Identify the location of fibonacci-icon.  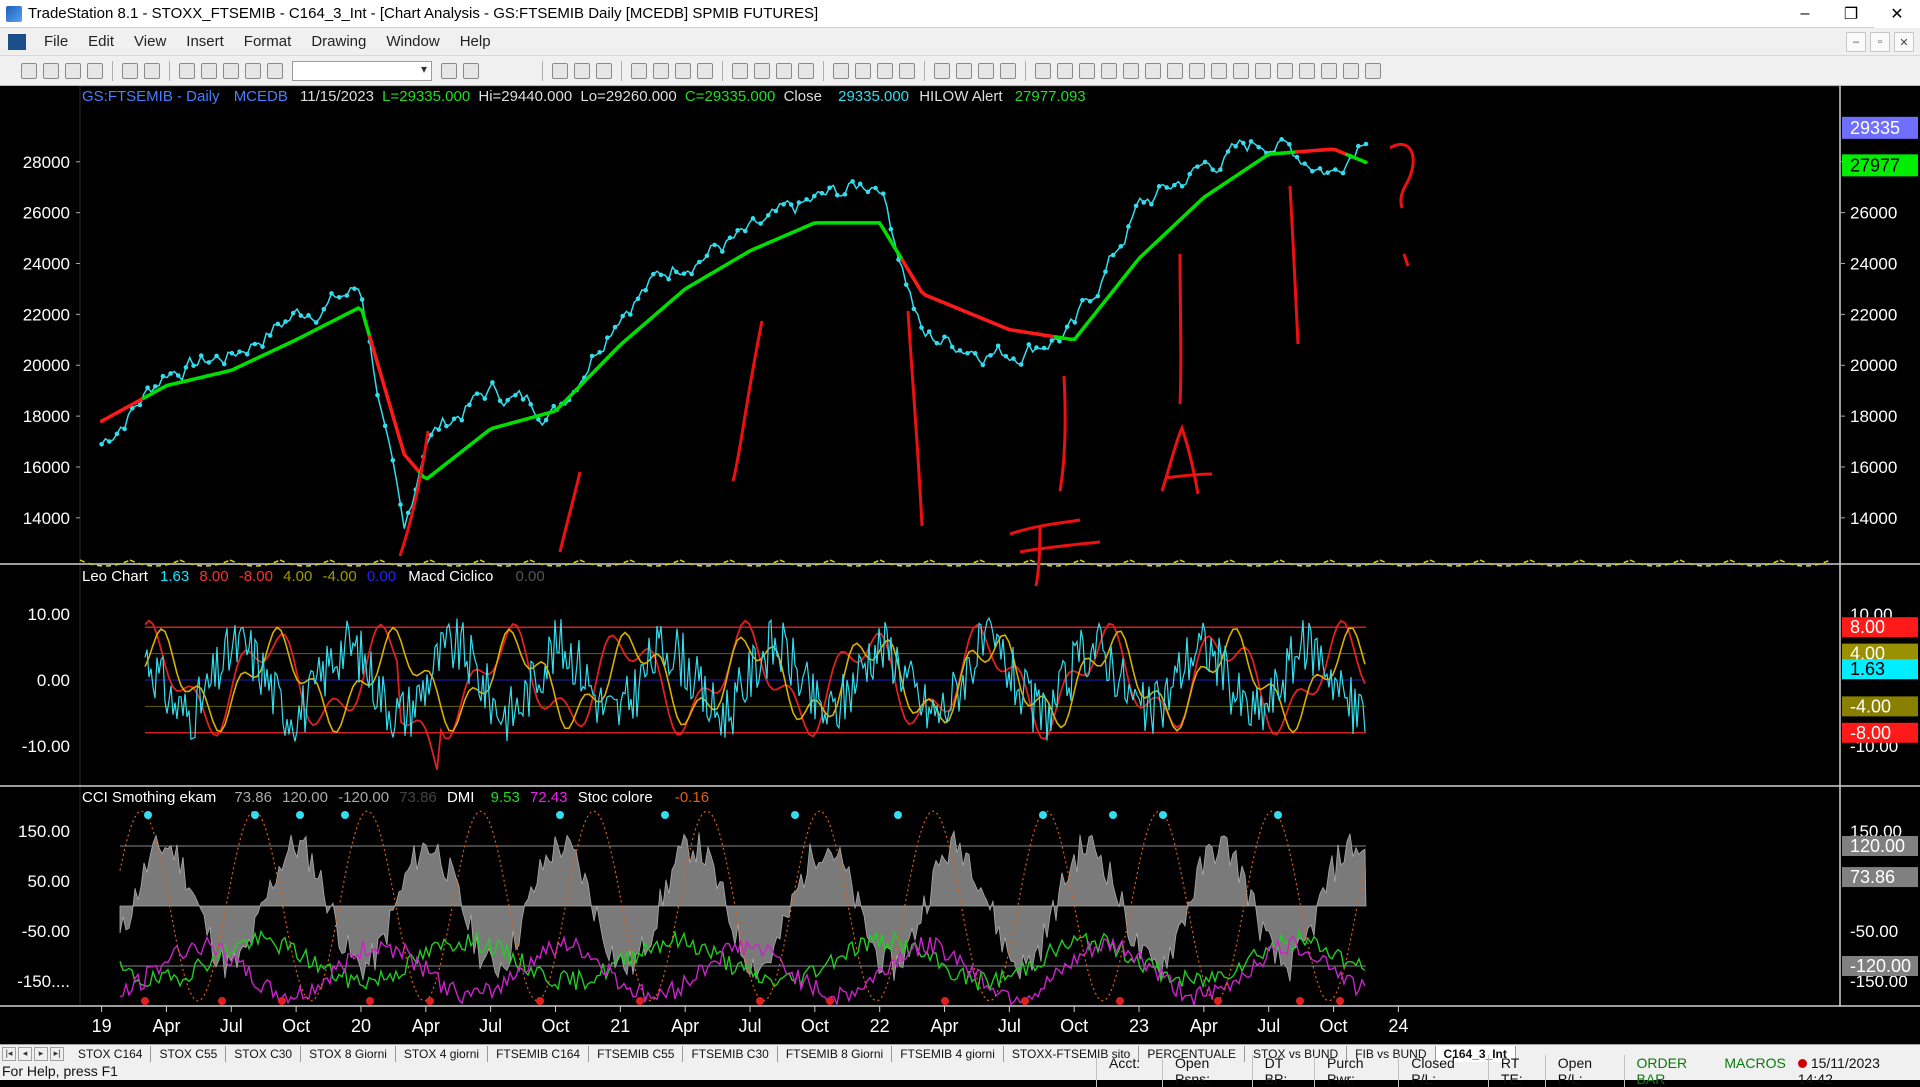
(1109, 71).